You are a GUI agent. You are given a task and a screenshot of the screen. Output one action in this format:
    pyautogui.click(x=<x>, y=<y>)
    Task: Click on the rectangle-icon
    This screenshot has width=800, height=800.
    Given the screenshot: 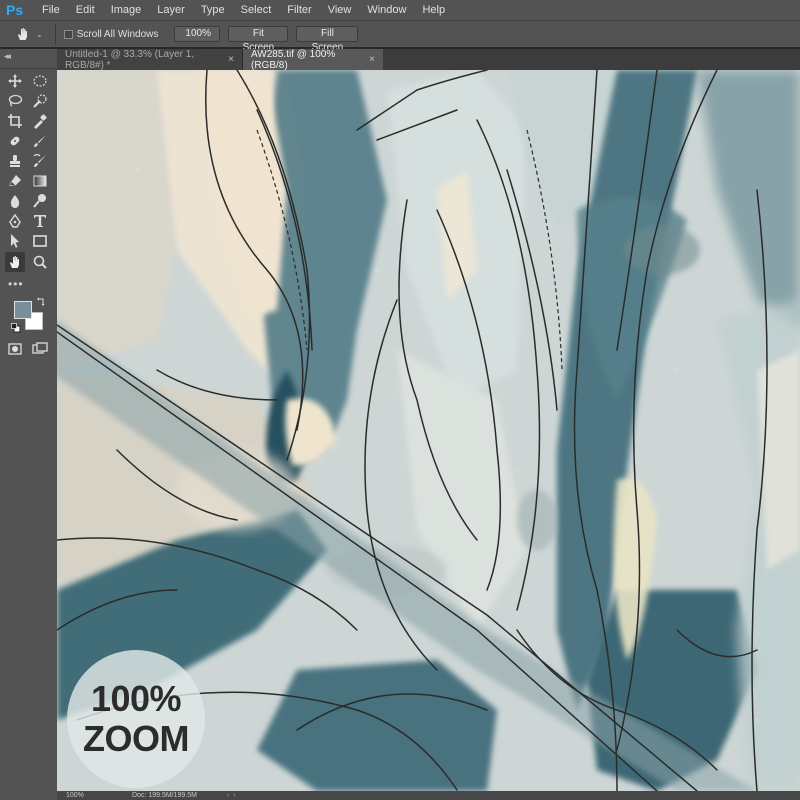 What is the action you would take?
    pyautogui.click(x=40, y=241)
    